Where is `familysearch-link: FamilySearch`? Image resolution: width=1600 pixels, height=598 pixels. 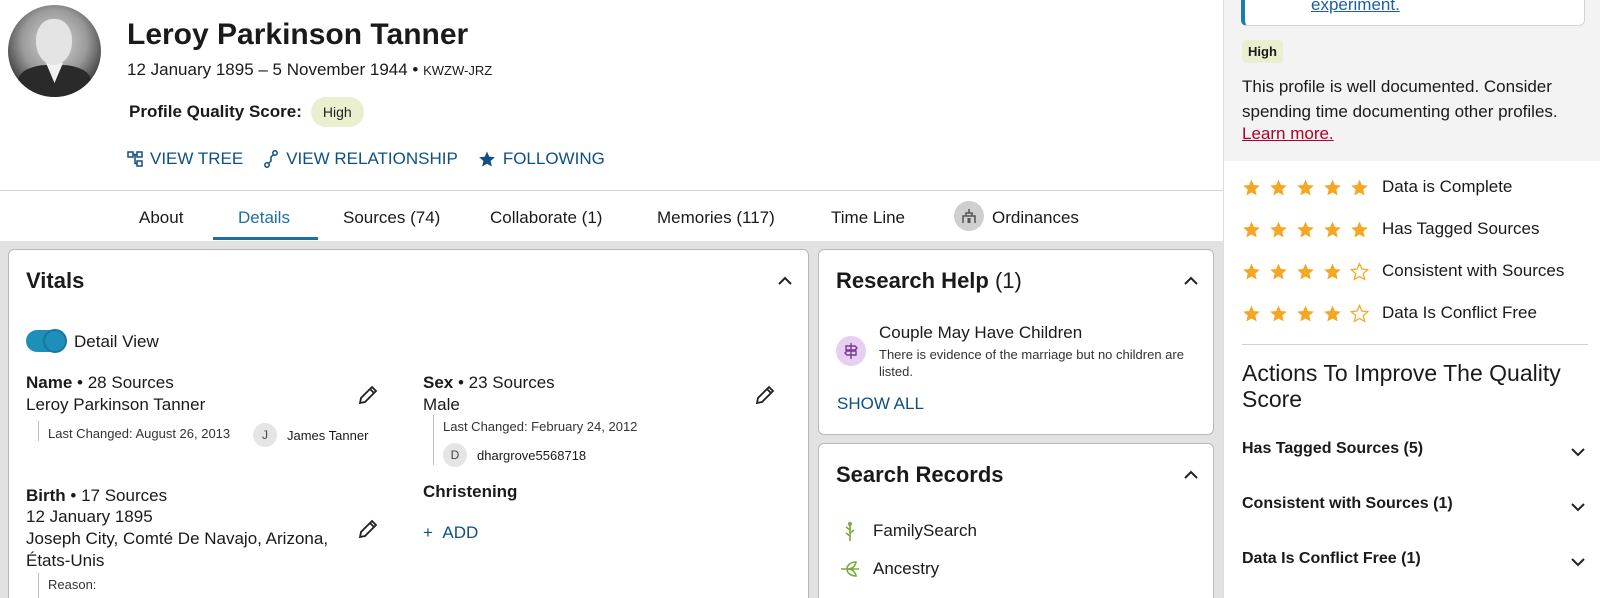
familysearch-link: FamilySearch is located at coordinates (925, 531).